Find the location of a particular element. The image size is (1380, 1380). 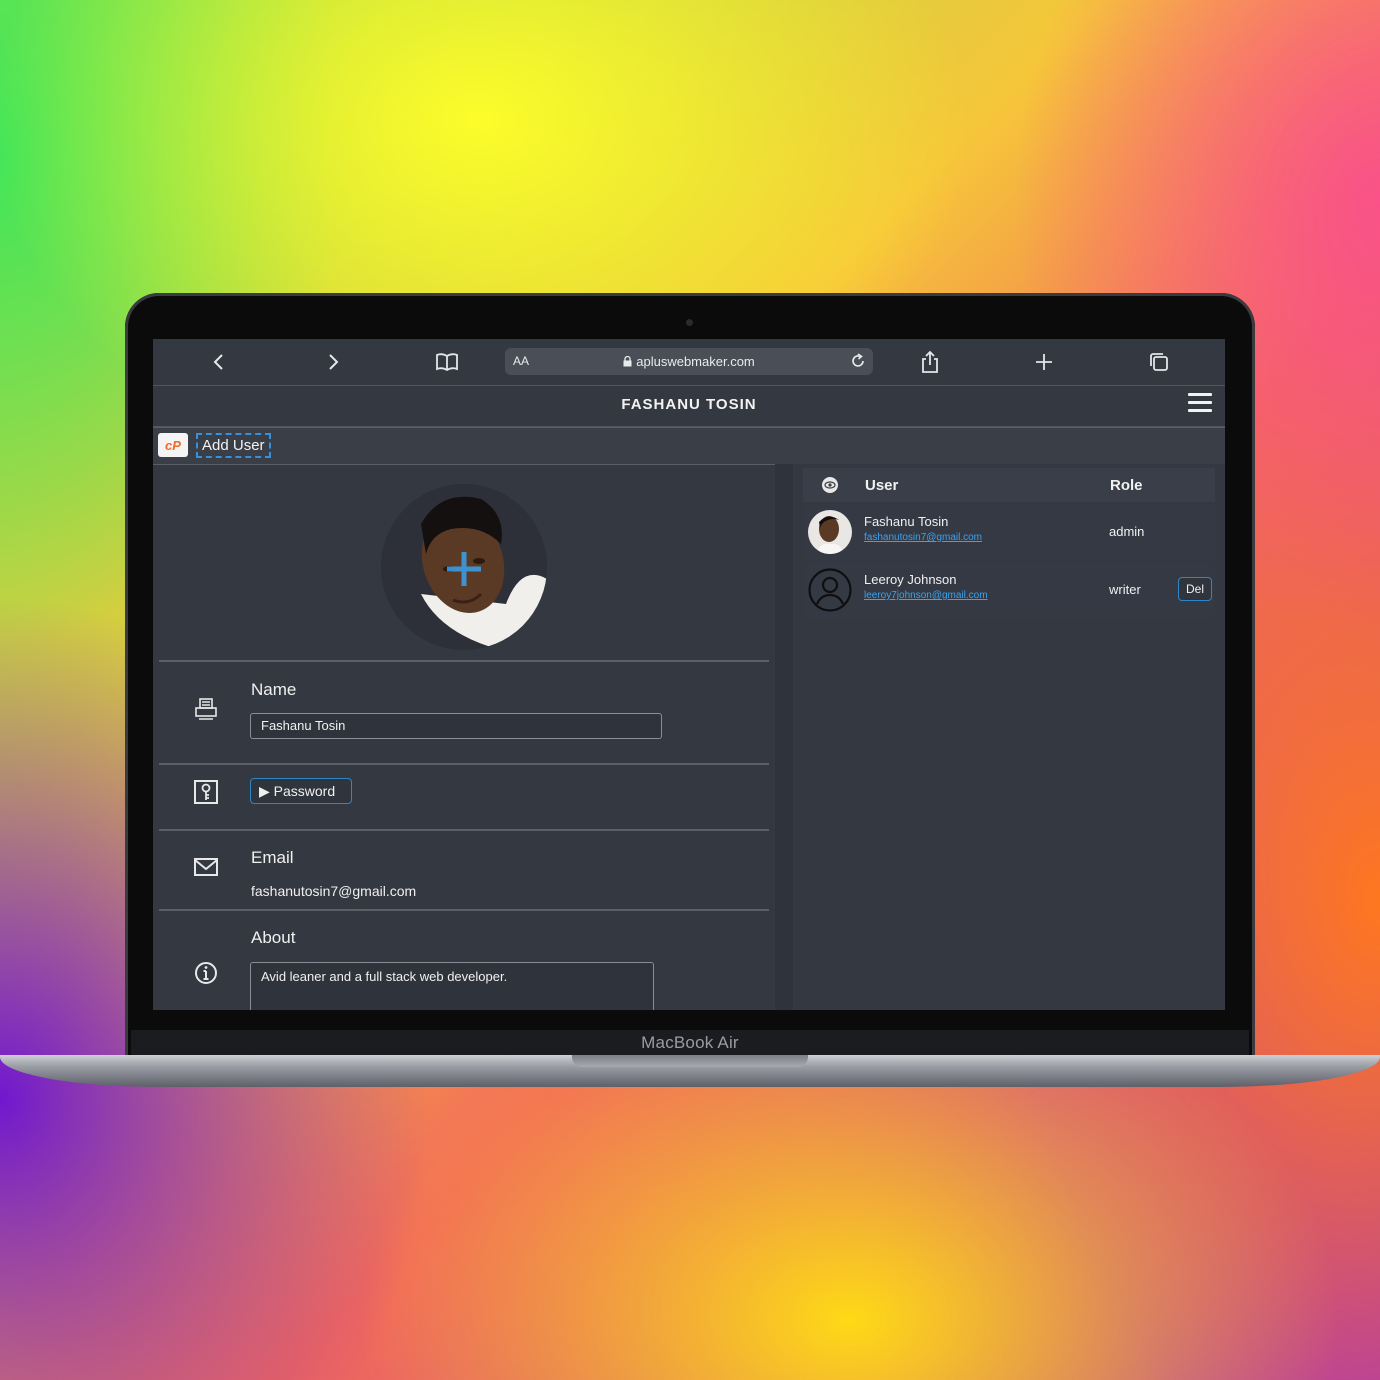

tabs-overview-icon is located at coordinates (1159, 362).